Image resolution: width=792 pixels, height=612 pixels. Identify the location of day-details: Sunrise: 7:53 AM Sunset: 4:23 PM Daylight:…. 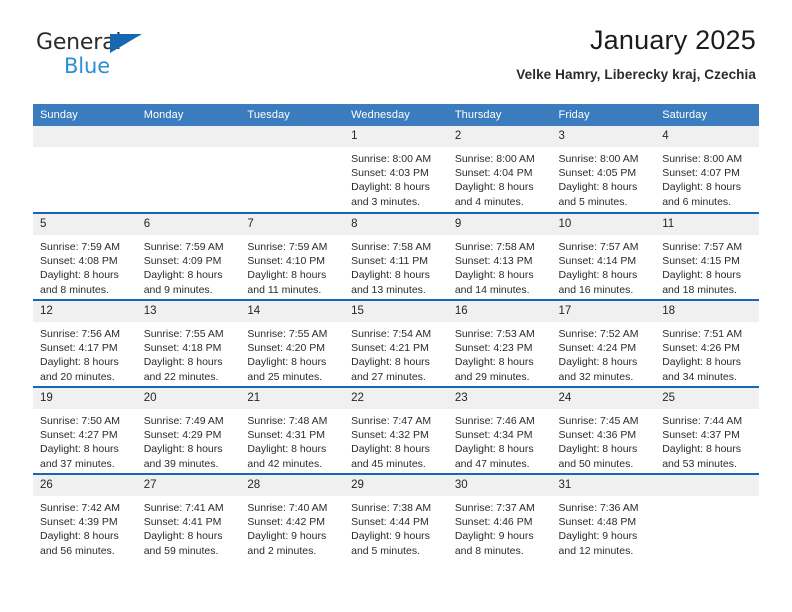
(500, 353).